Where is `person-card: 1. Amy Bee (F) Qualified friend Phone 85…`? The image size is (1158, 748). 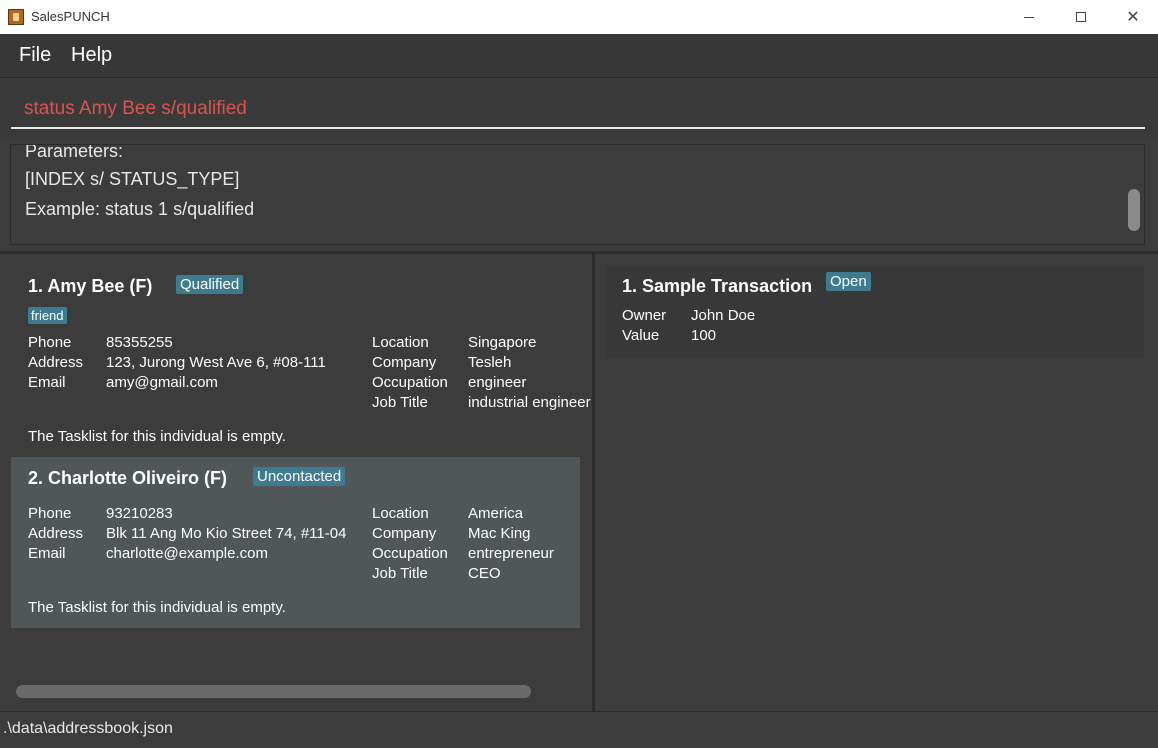
person-card: 1. Amy Bee (F) Qualified friend Phone 85… is located at coordinates (301, 361).